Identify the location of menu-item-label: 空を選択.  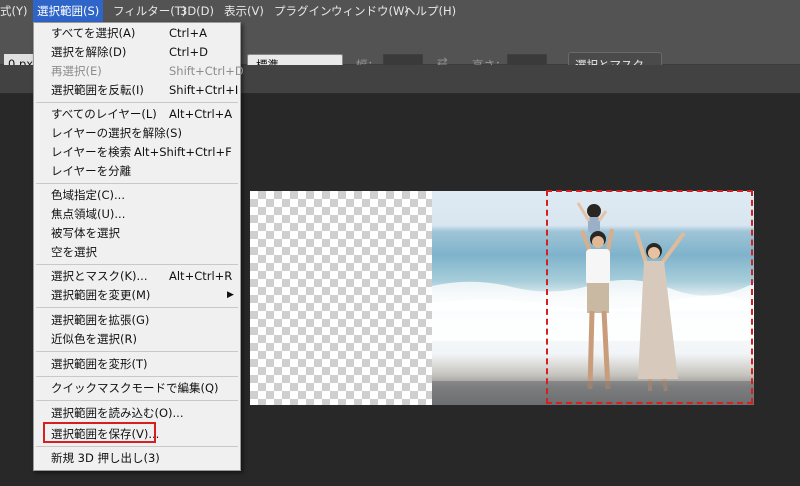
(74, 252).